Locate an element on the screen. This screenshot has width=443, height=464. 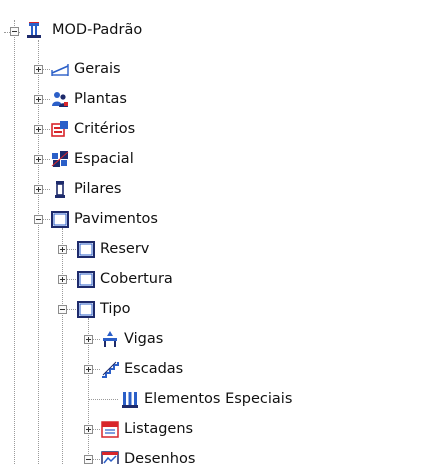
tree-node-label: Gerais is located at coordinates (97, 69).